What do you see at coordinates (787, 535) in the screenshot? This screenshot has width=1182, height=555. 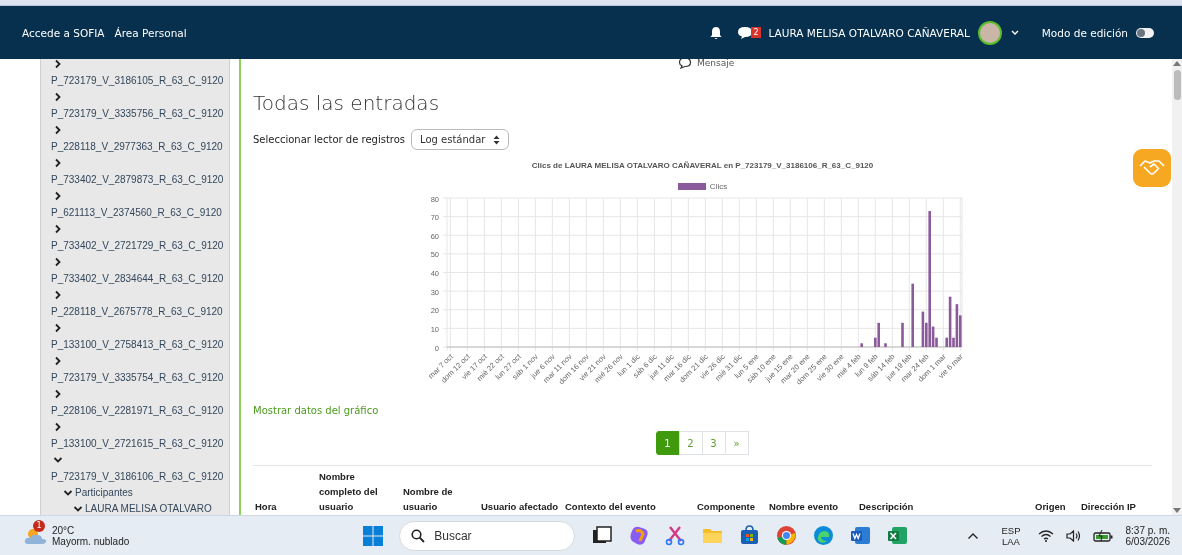 I see `chrome-icon` at bounding box center [787, 535].